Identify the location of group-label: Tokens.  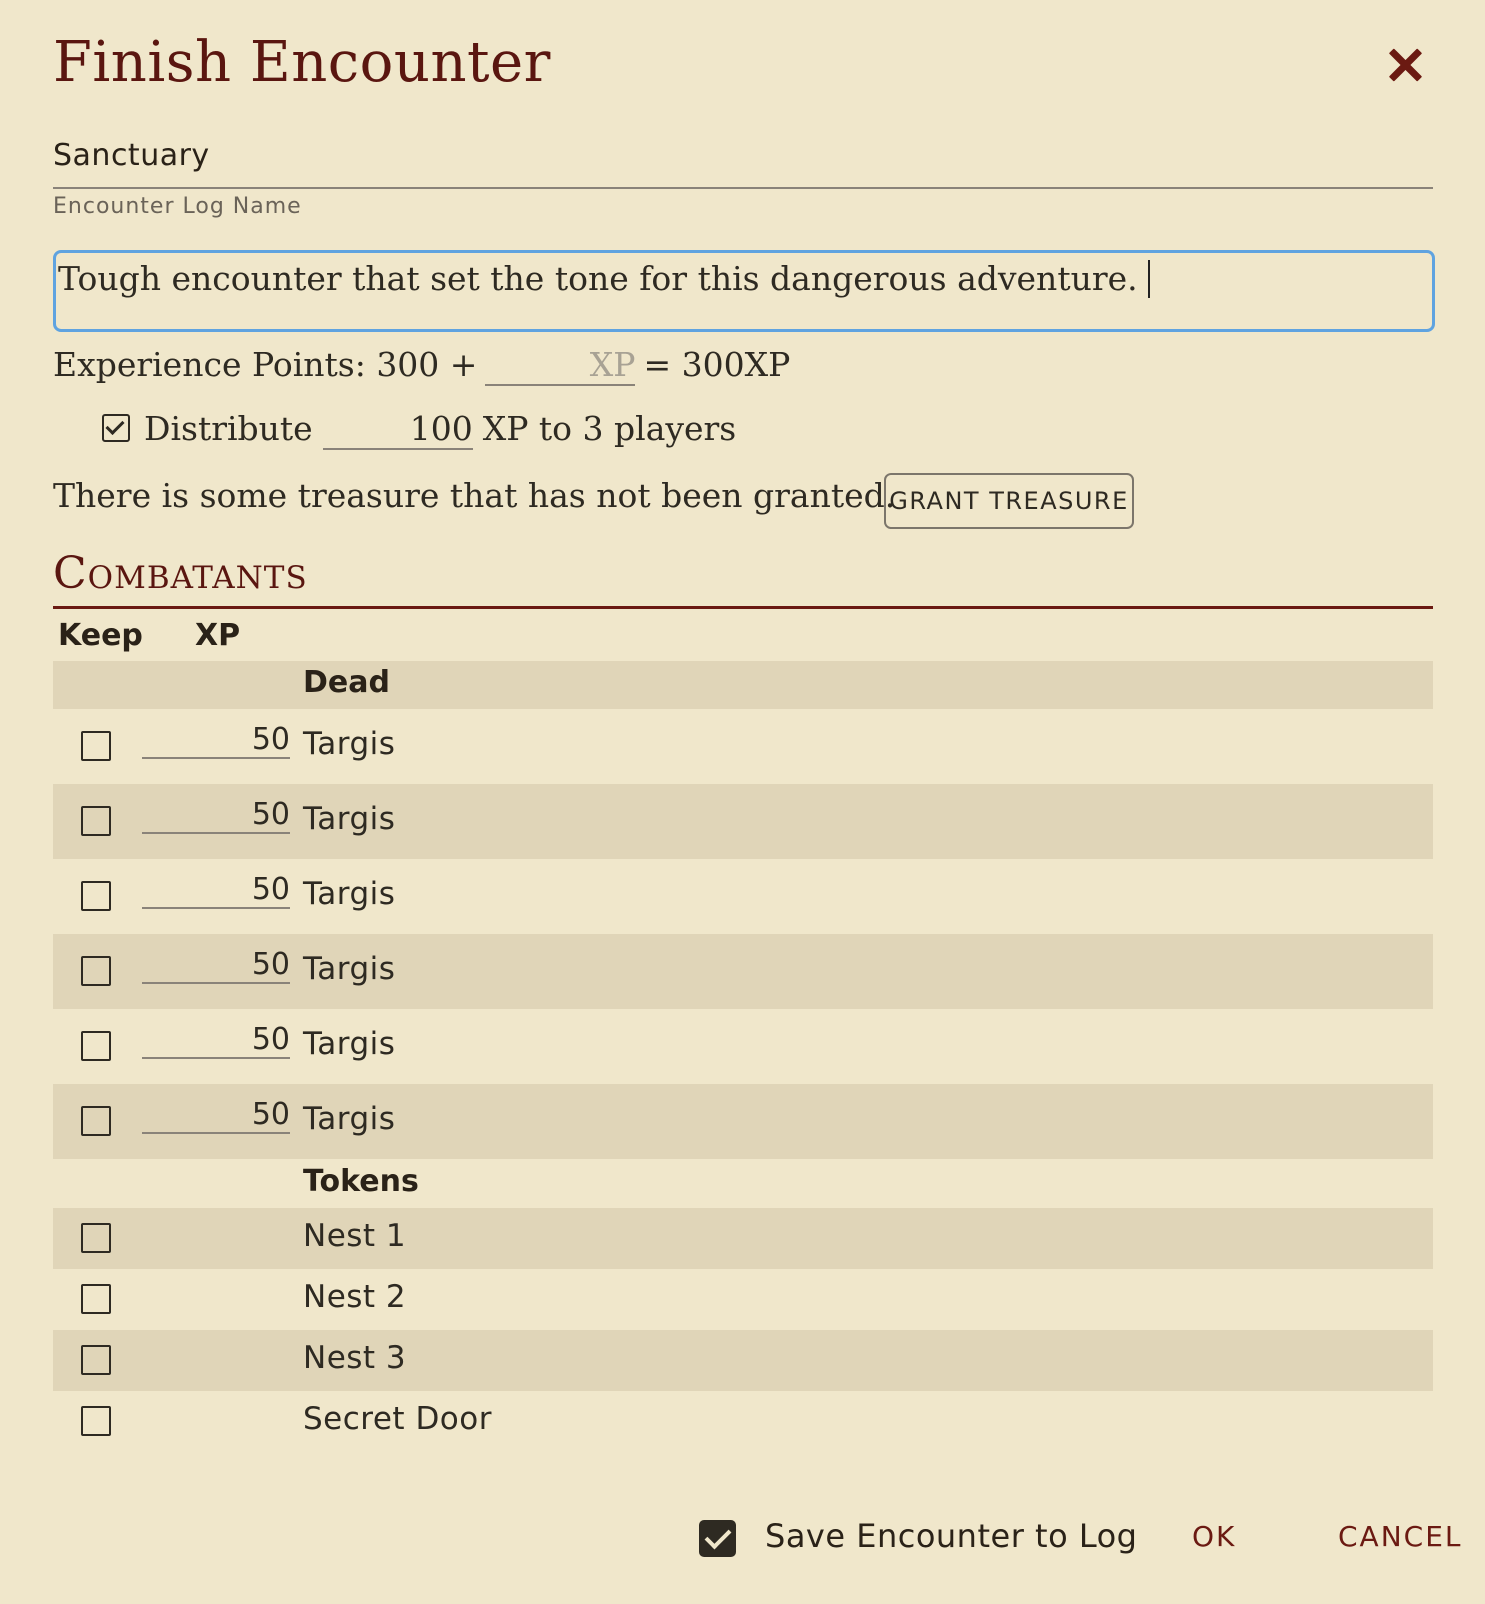
(361, 1181).